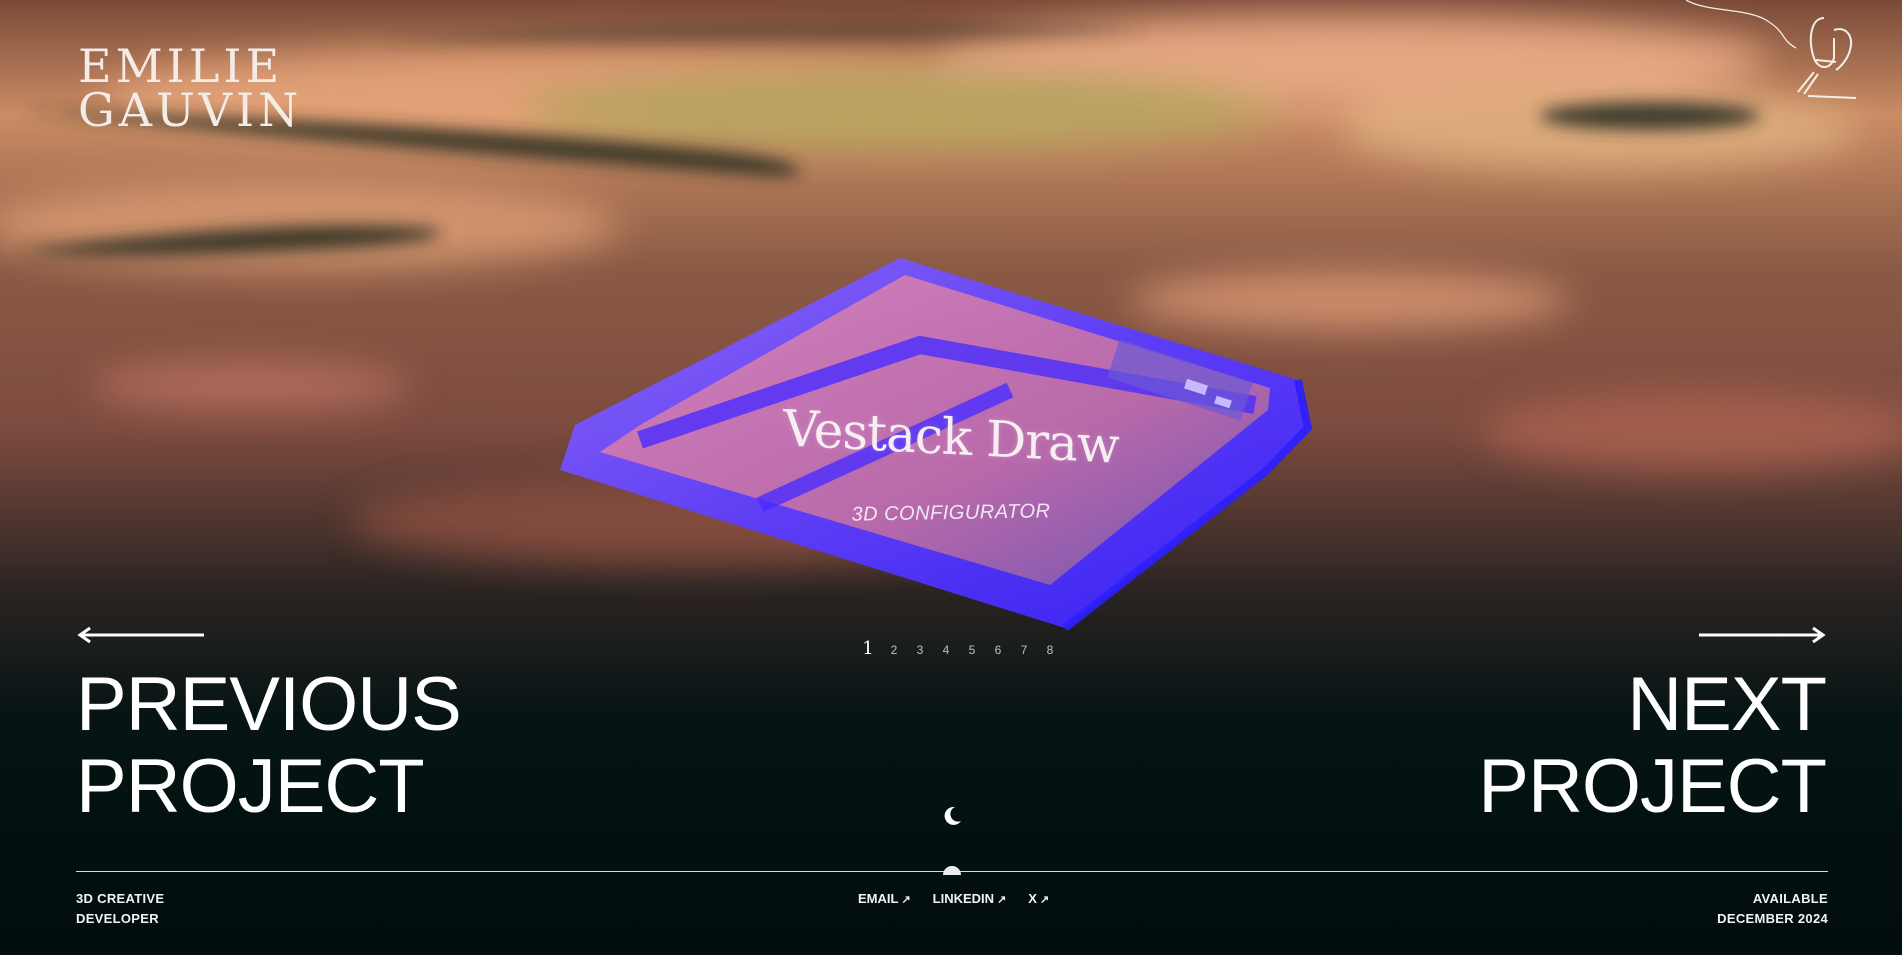 This screenshot has height=955, width=1902. I want to click on page-5: 5, so click(972, 650).